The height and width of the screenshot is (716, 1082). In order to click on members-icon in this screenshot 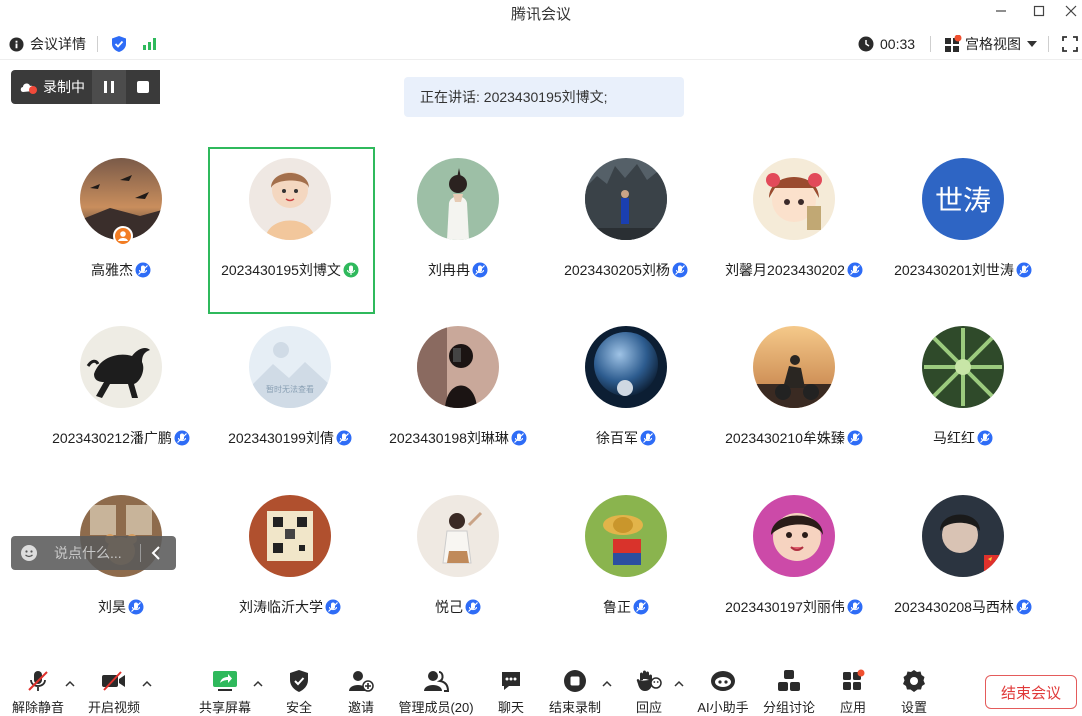, I will do `click(436, 680)`.